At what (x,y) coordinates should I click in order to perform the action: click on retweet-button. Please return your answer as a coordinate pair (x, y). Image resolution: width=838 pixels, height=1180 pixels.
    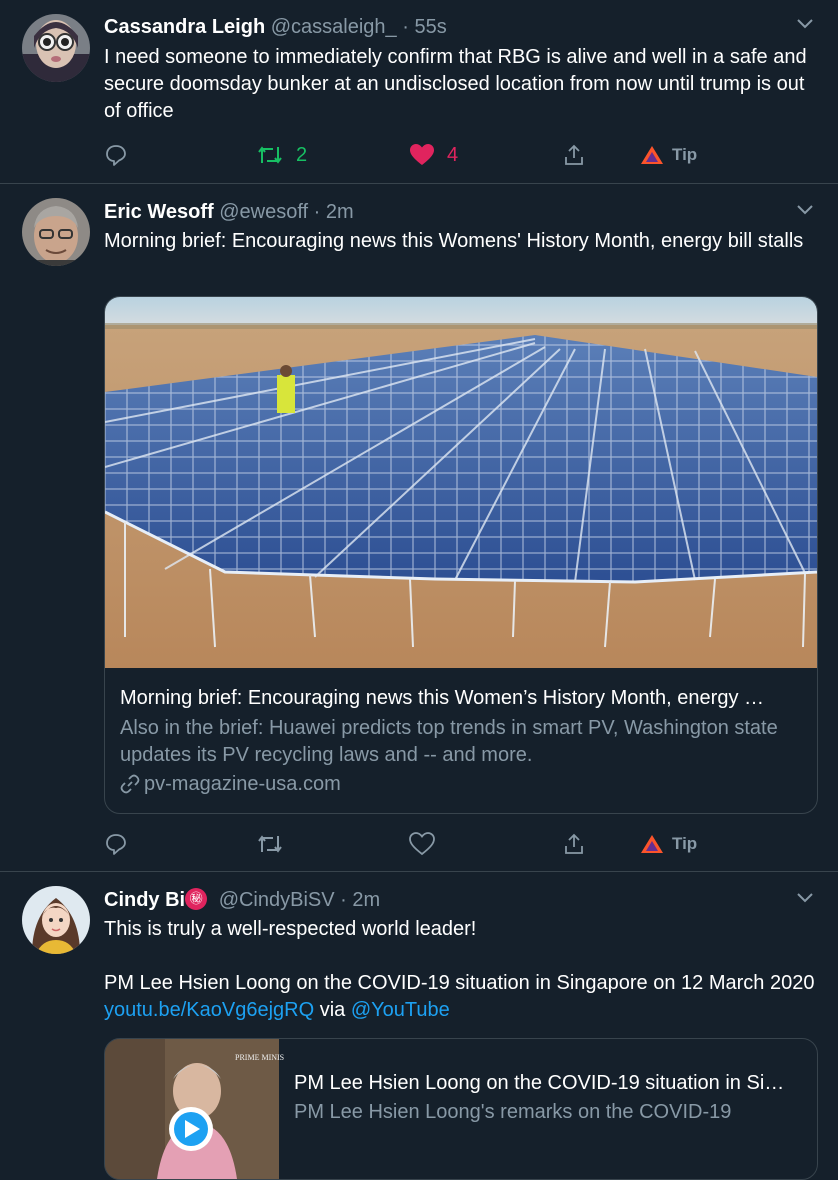
    Looking at the image, I should click on (270, 844).